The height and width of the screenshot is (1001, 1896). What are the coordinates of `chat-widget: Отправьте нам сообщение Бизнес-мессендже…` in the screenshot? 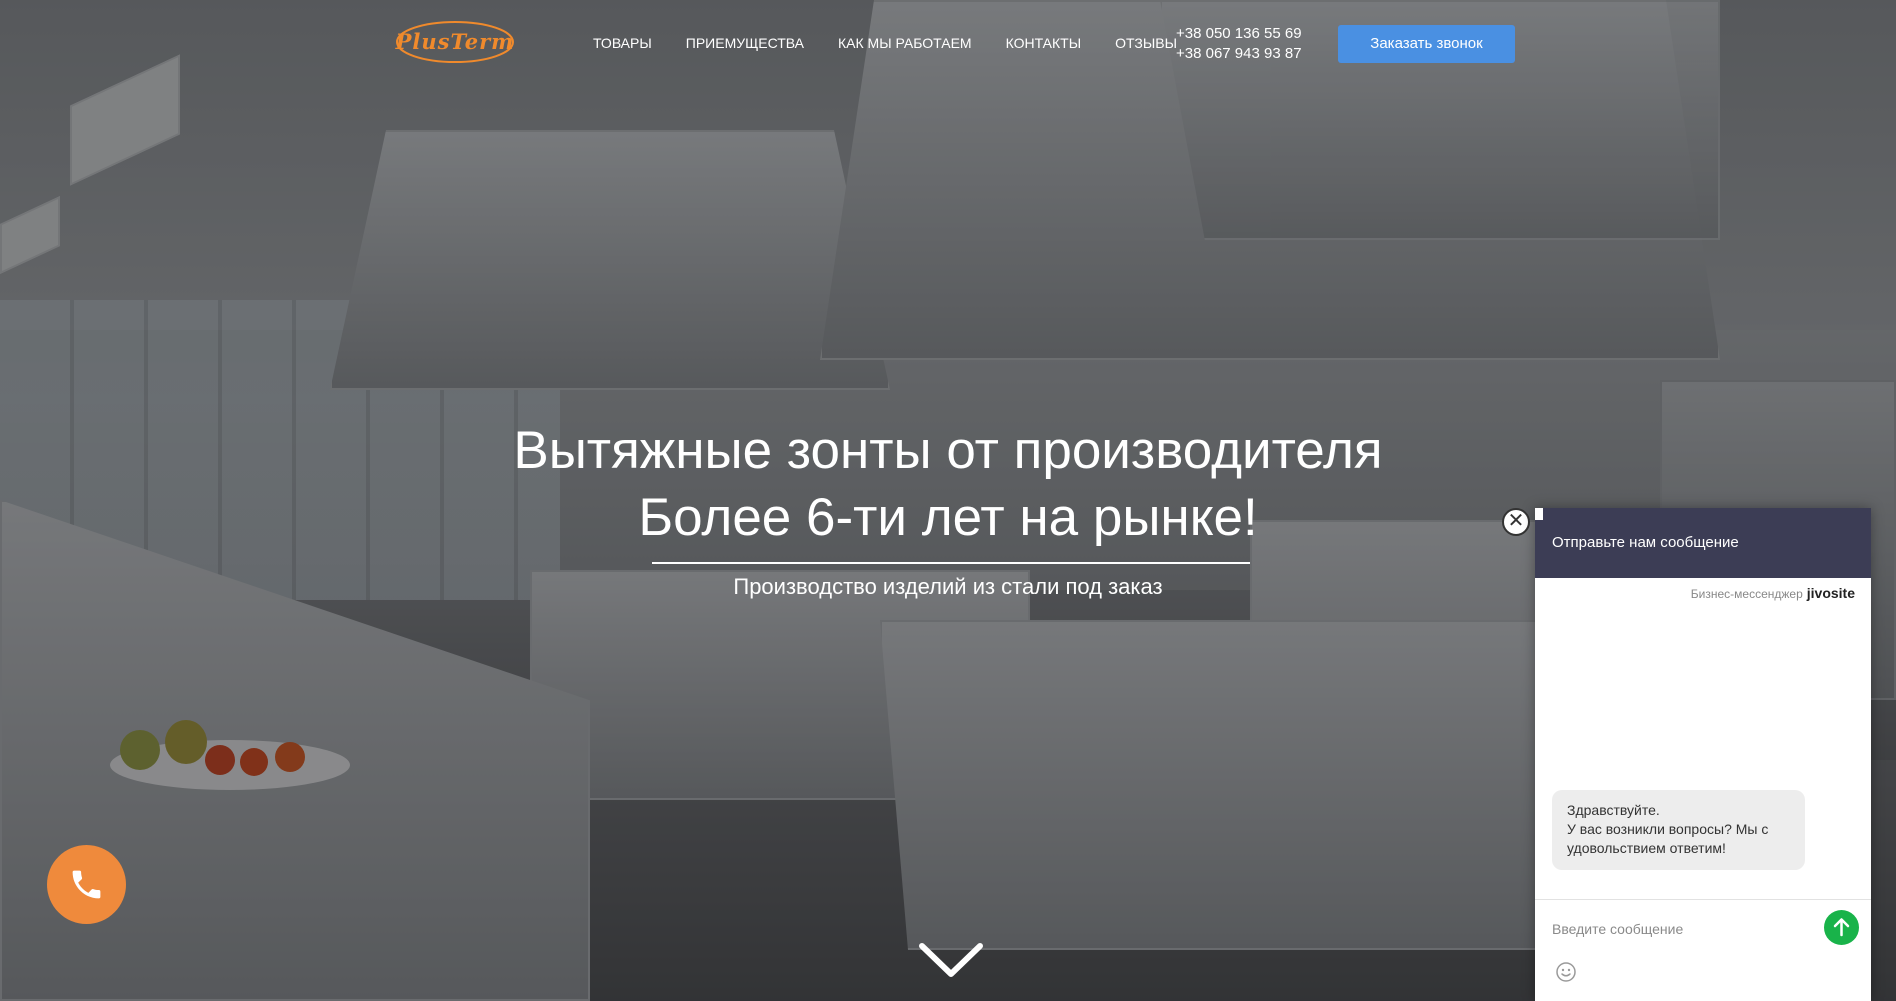 It's located at (1703, 754).